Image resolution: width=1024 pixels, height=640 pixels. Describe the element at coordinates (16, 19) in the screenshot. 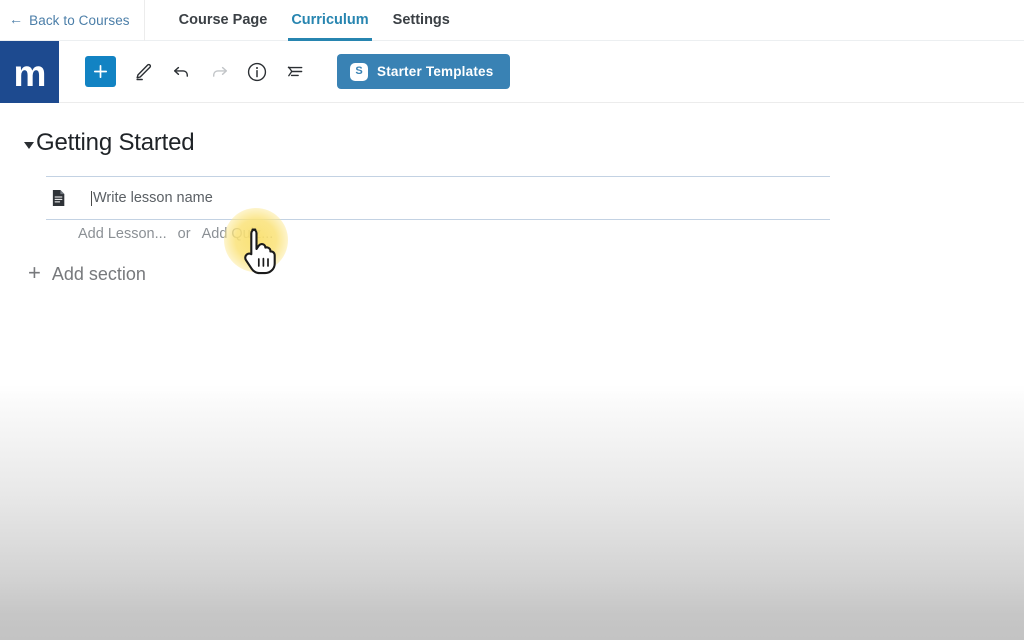

I see `arrow-left-icon: ←` at that location.